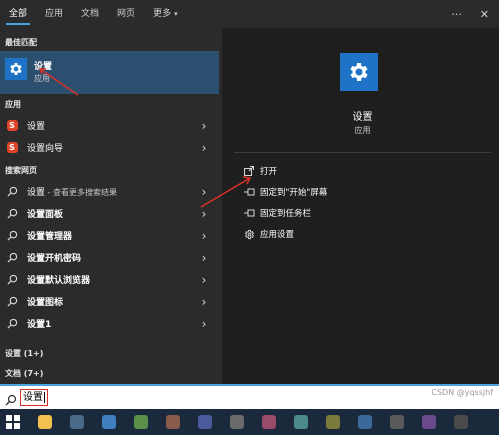 This screenshot has width=499, height=435. Describe the element at coordinates (13, 104) in the screenshot. I see `section-apps: 应用` at that location.